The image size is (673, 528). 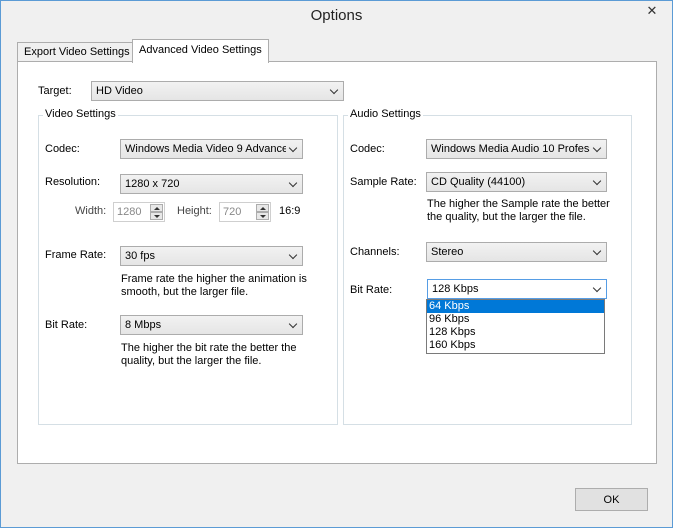 What do you see at coordinates (129, 212) in the screenshot?
I see `width-value: 1280` at bounding box center [129, 212].